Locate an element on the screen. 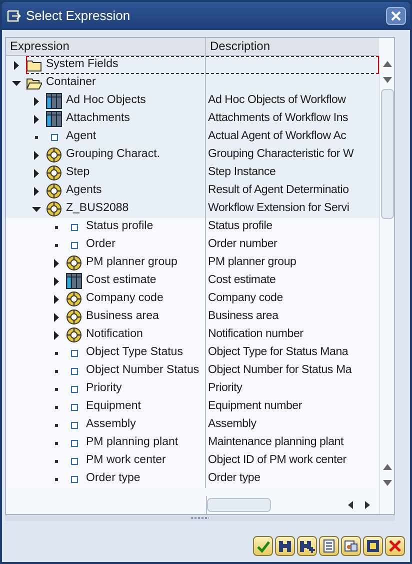 This screenshot has width=412, height=564. description-cell-text: Order number is located at coordinates (243, 244).